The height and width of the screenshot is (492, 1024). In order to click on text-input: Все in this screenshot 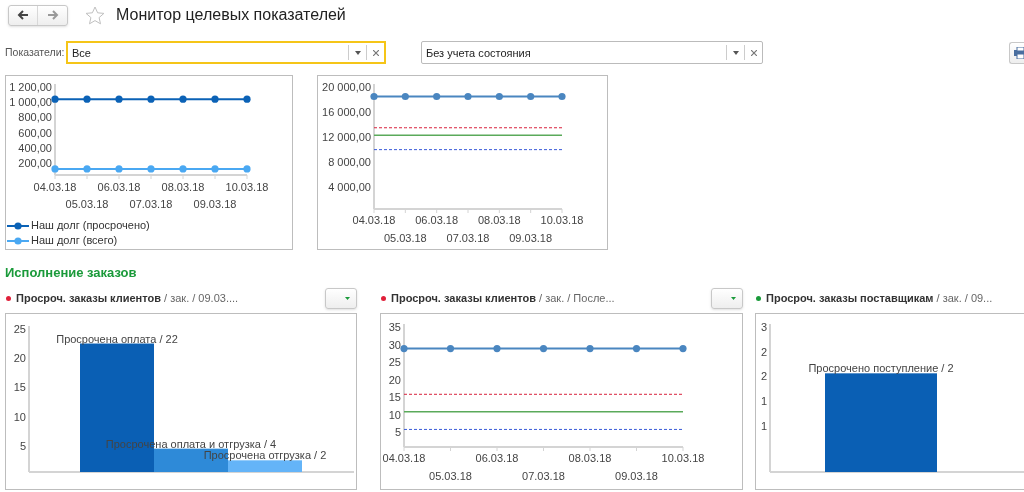, I will do `click(208, 52)`.